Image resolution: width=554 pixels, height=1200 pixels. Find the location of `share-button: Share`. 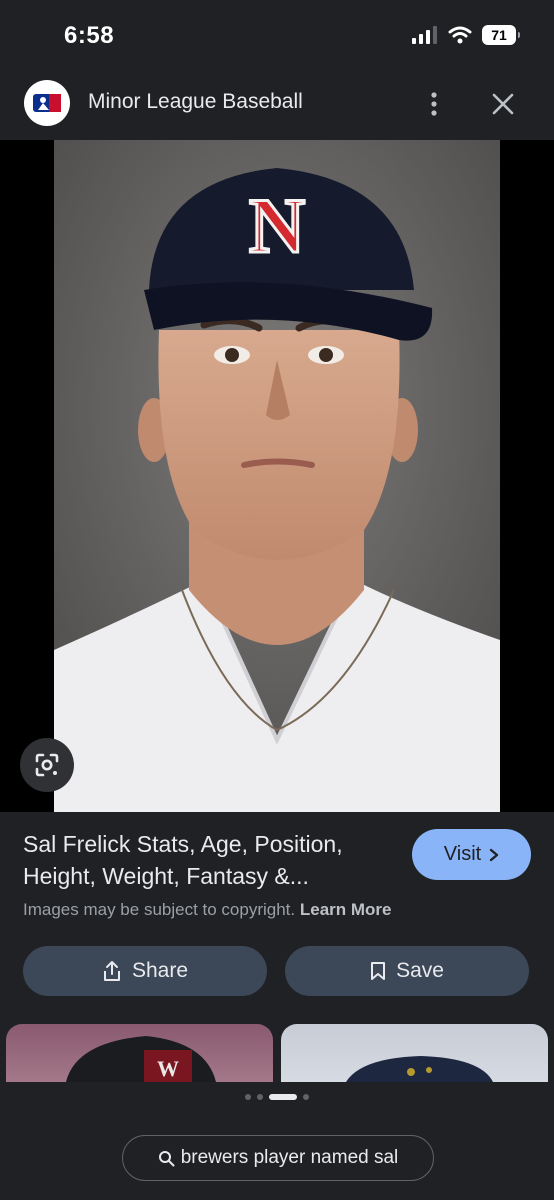

share-button: Share is located at coordinates (145, 971).